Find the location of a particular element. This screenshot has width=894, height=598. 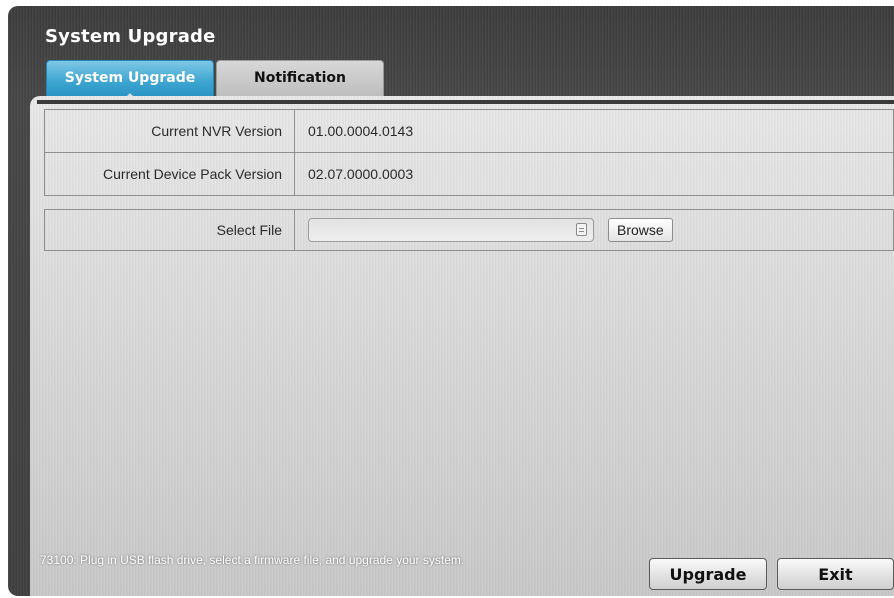

select-file-row: Select File Browse is located at coordinates (469, 230).